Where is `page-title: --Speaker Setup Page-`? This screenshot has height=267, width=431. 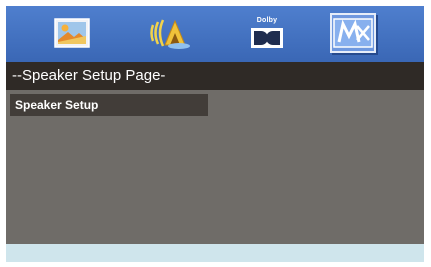
page-title: --Speaker Setup Page- is located at coordinates (215, 76).